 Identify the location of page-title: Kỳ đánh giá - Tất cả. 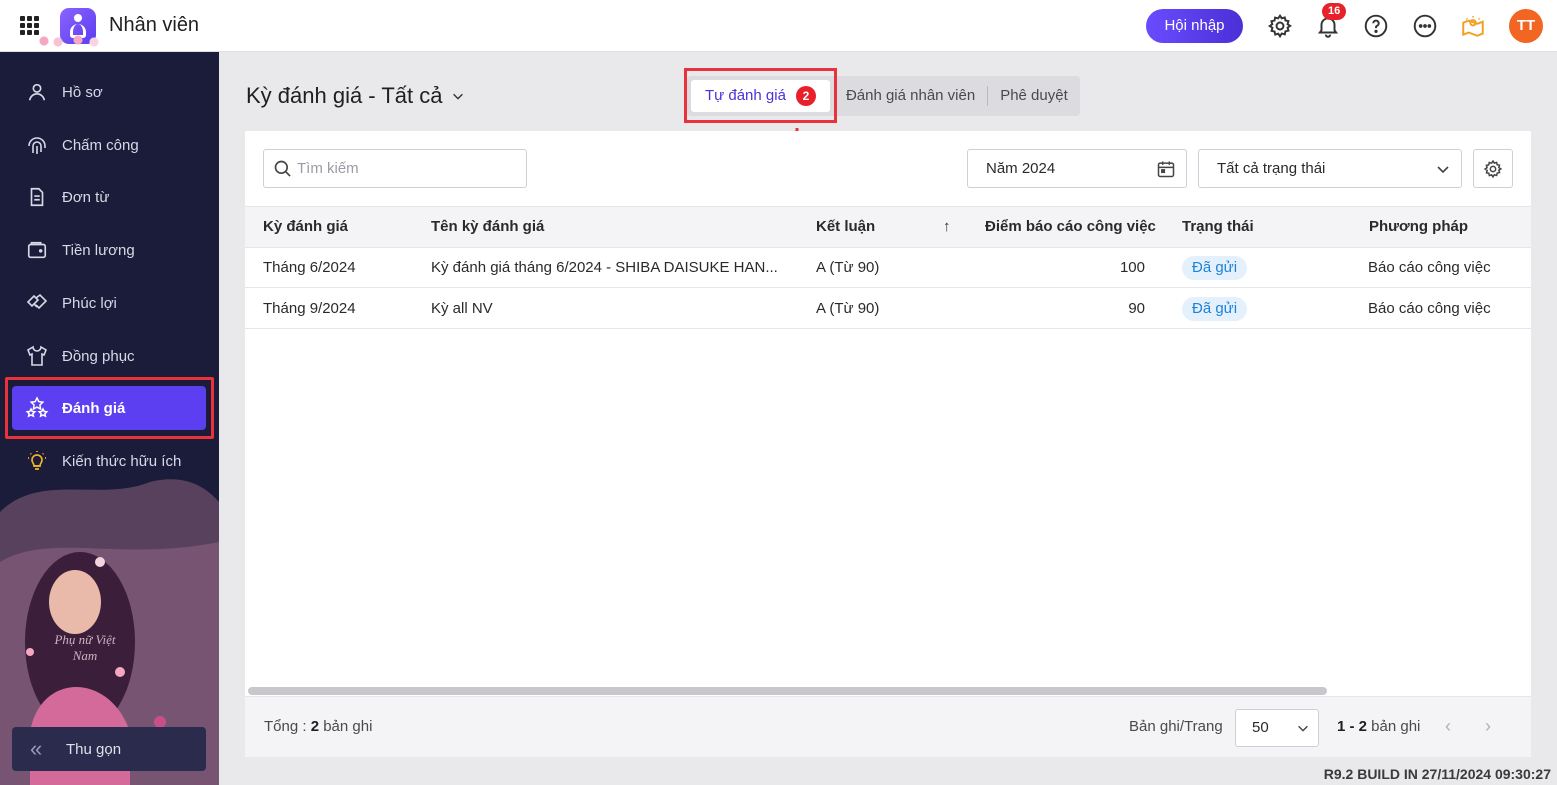
(355, 96).